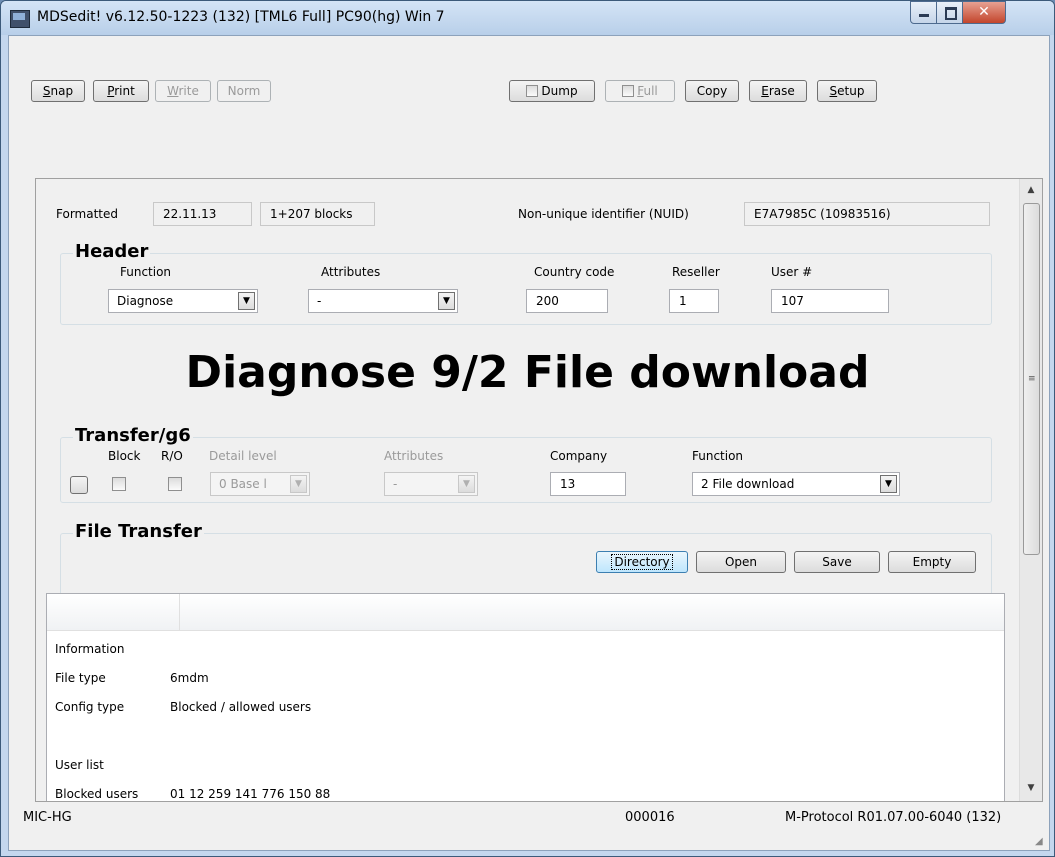 This screenshot has width=1055, height=857. I want to click on formatted-date: 22.11.13, so click(202, 214).